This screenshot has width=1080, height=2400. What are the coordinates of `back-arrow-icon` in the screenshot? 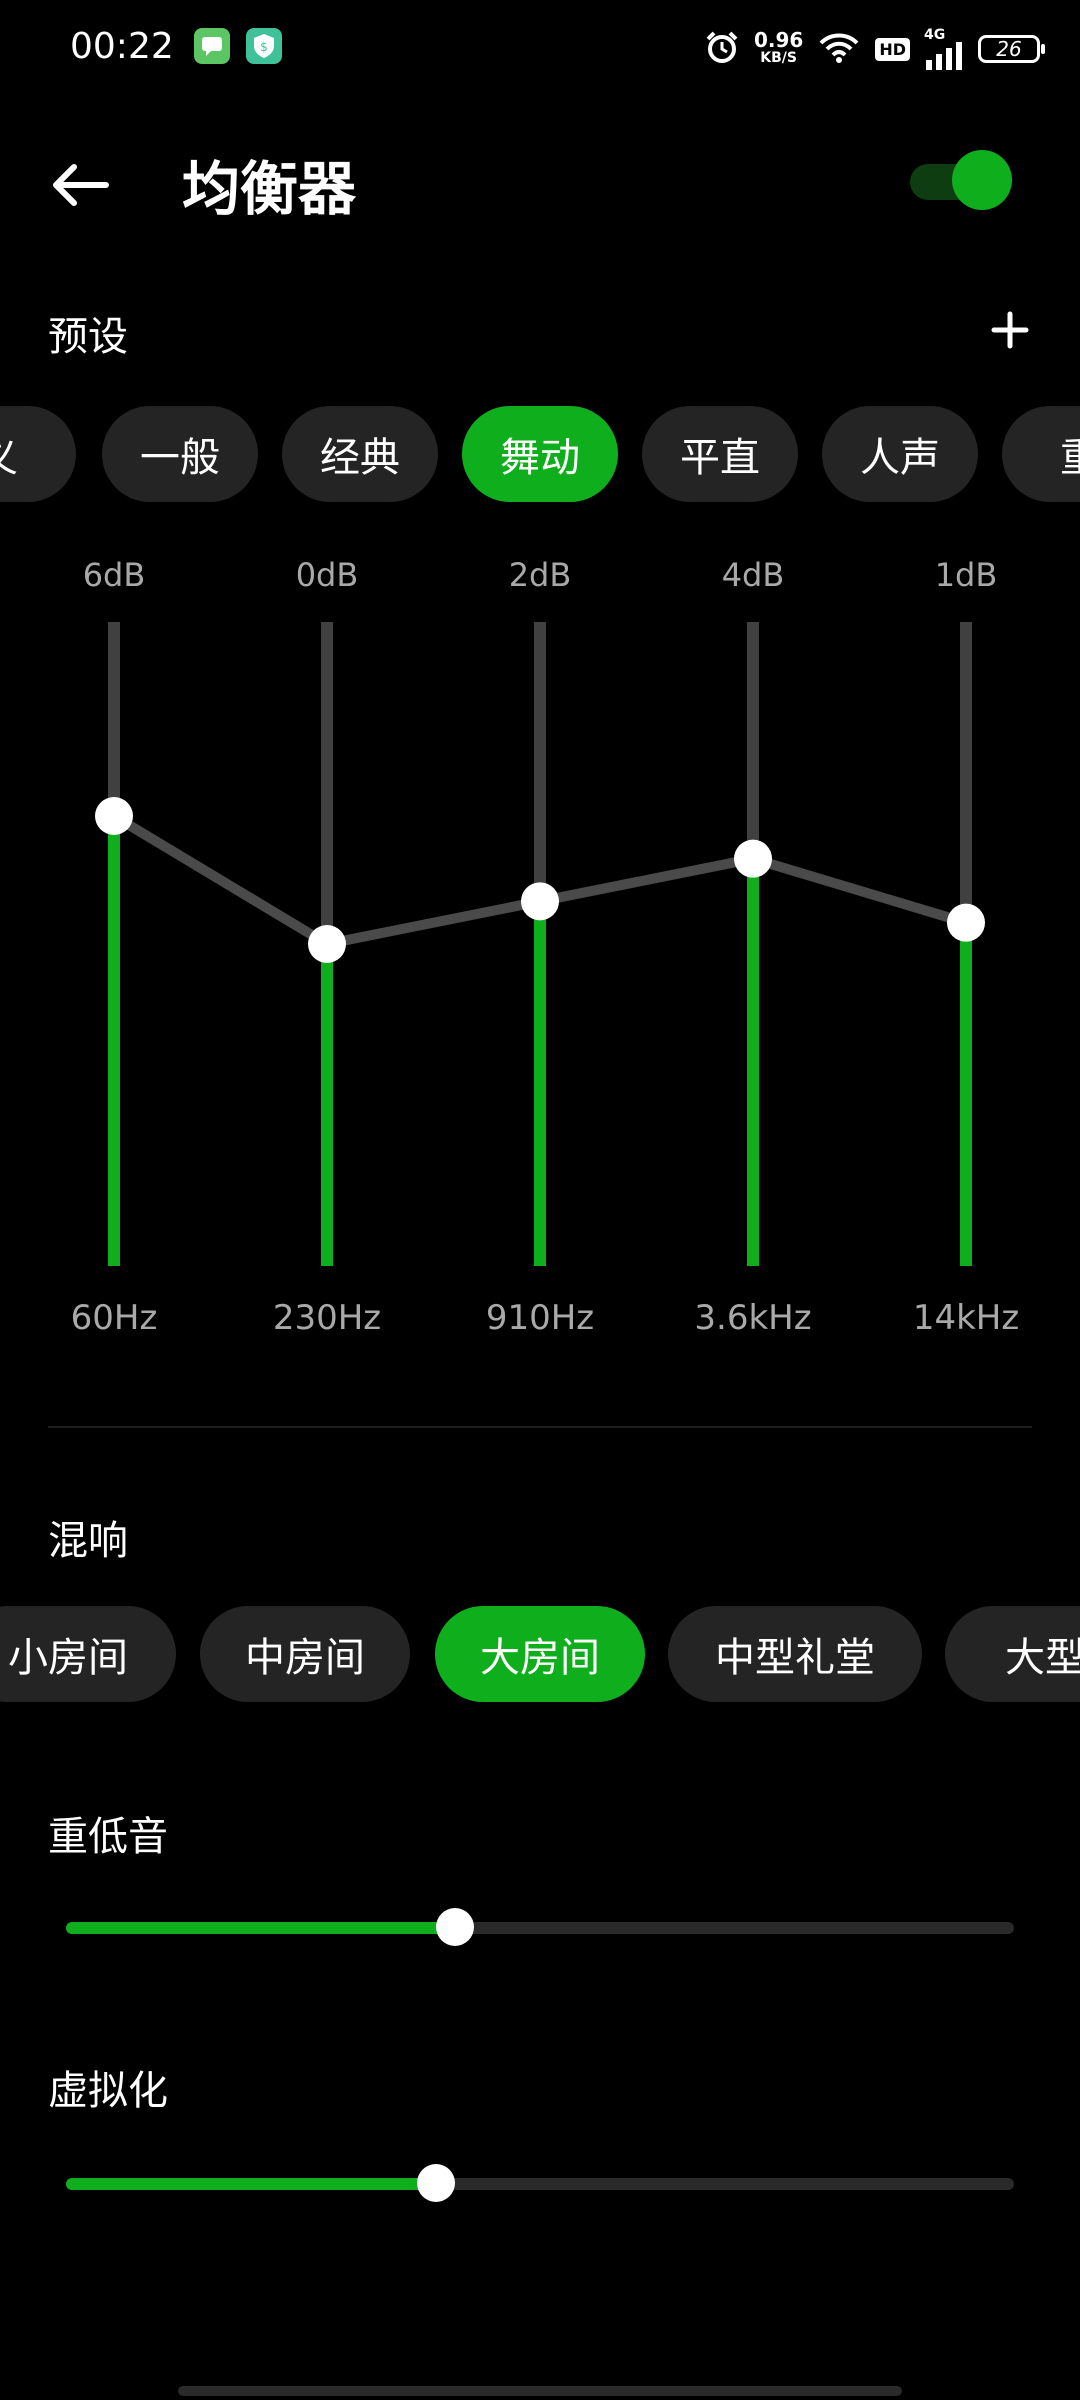 It's located at (81, 185).